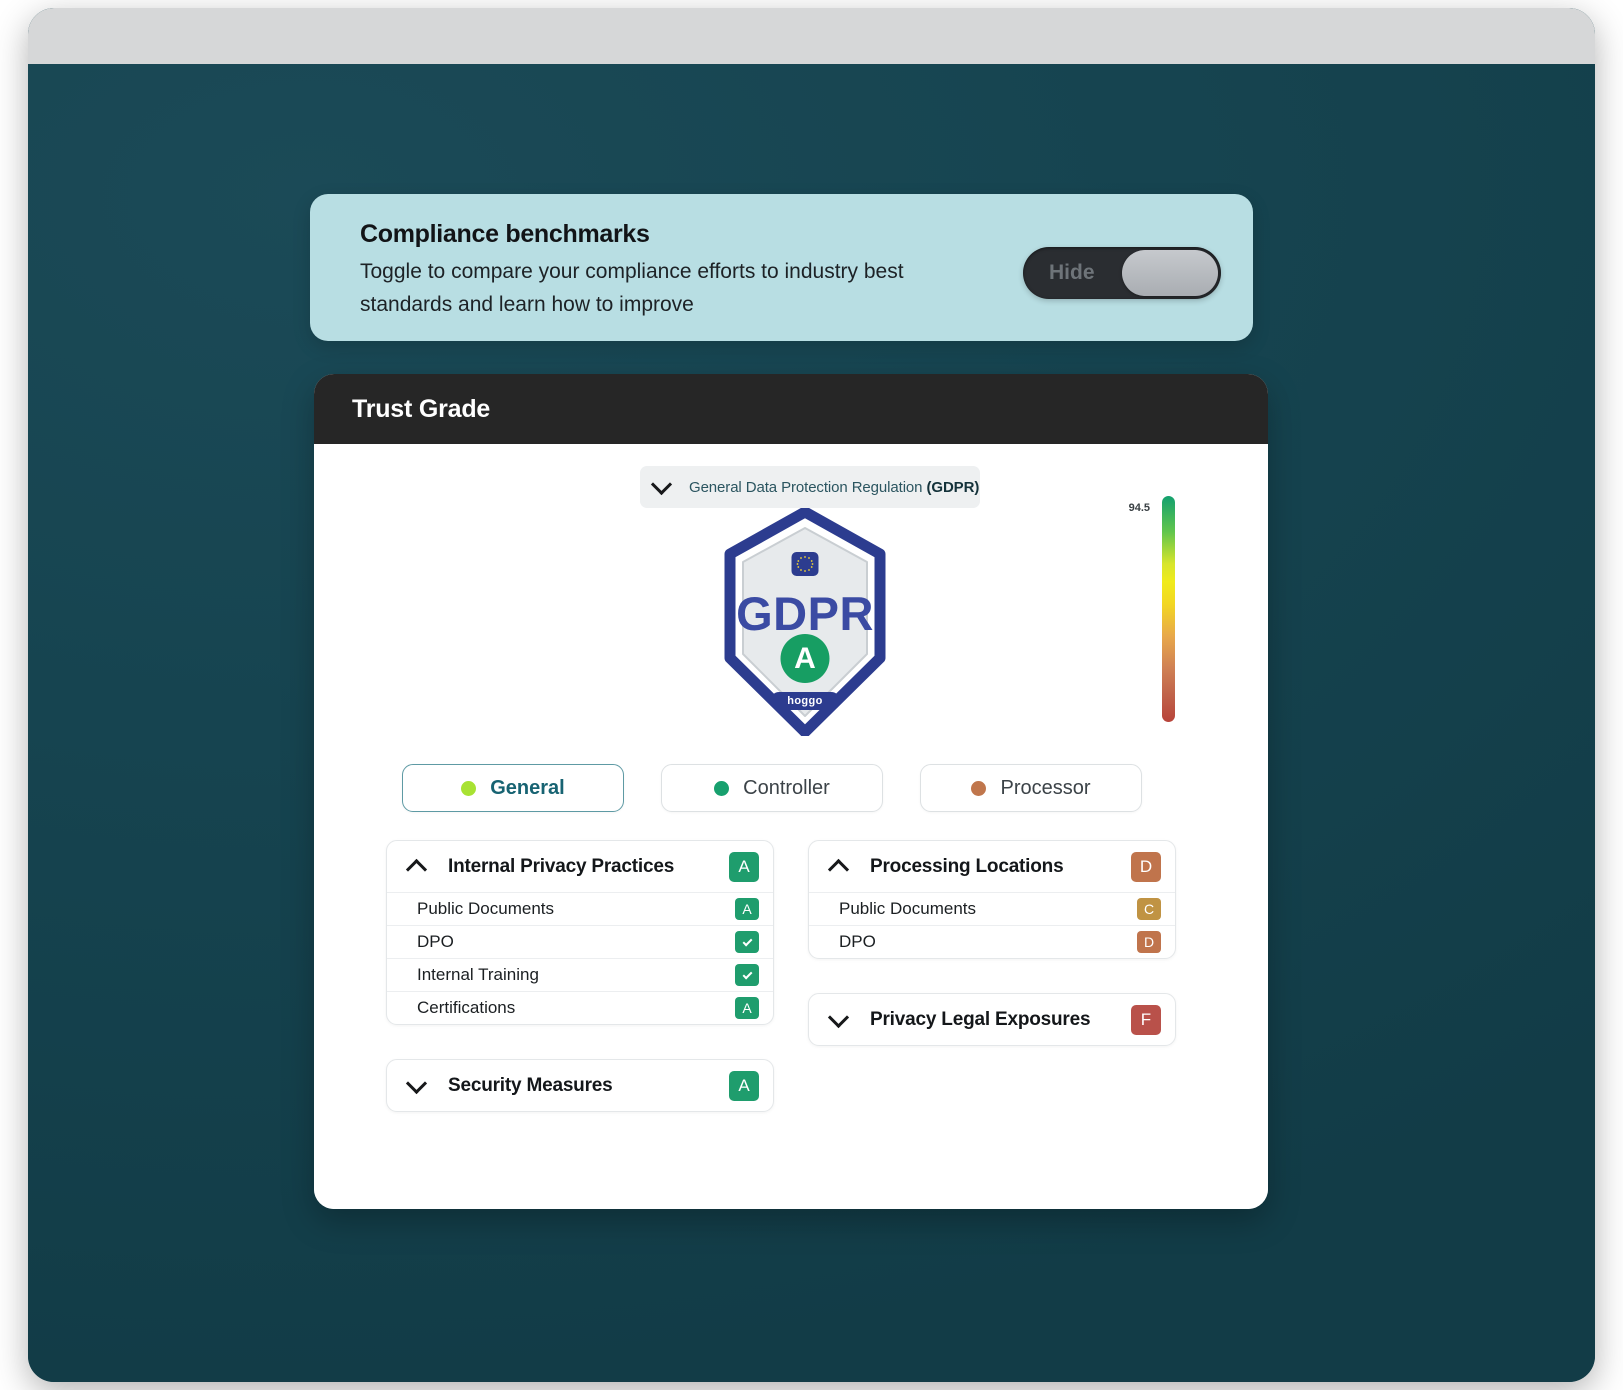 This screenshot has height=1390, width=1623. I want to click on tab-general: General, so click(513, 788).